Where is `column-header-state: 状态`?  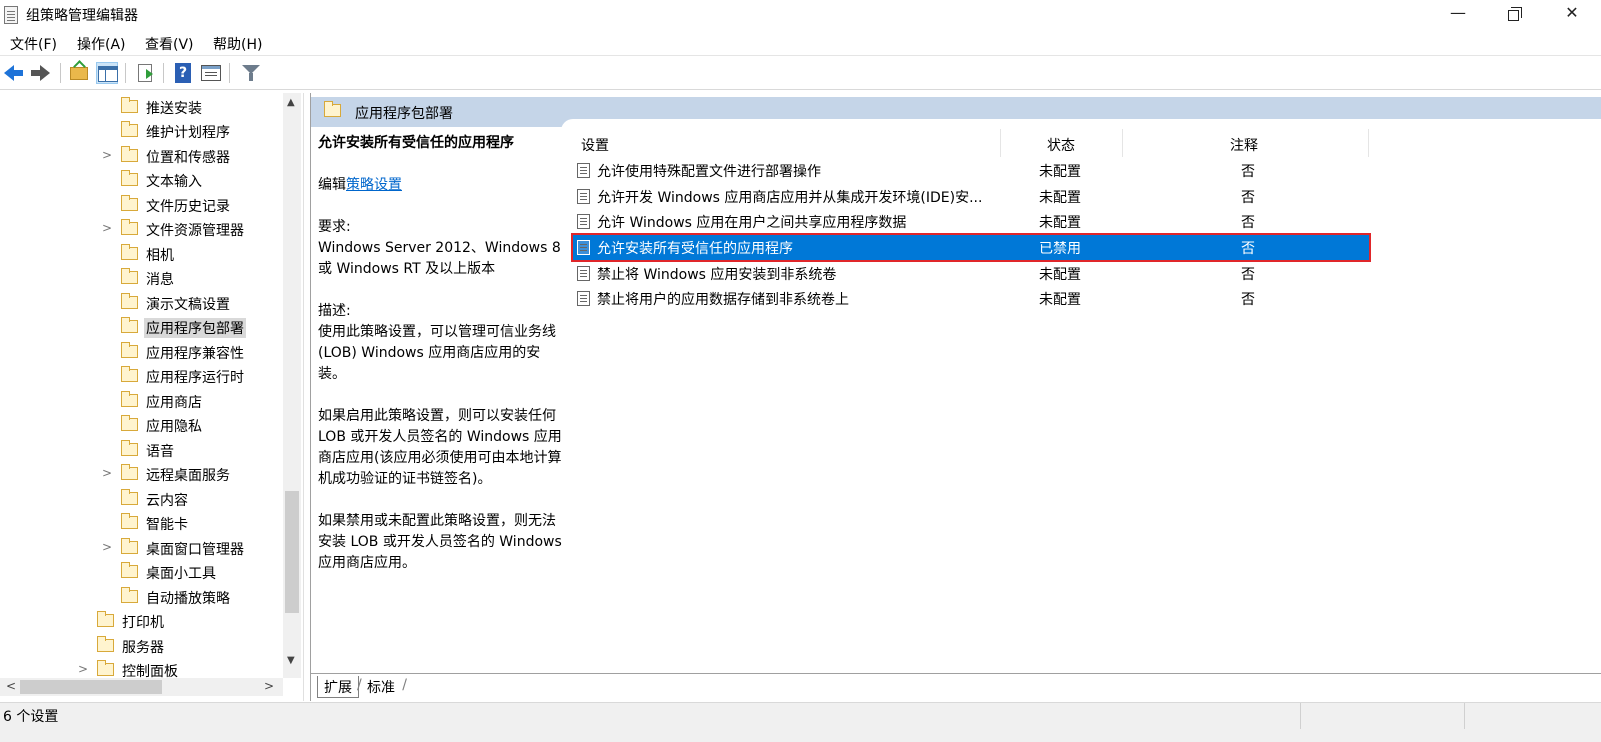 column-header-state: 状态 is located at coordinates (1061, 145).